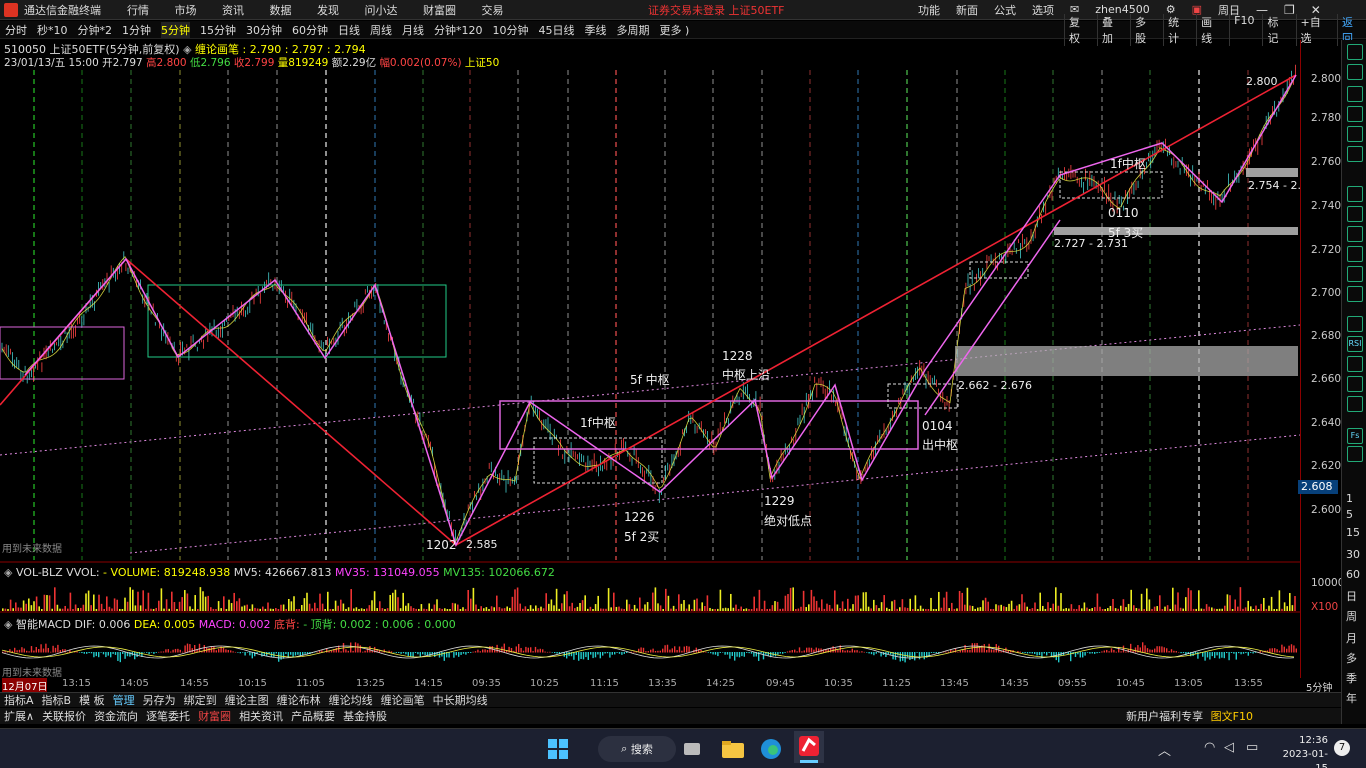 This screenshot has width=1366, height=768. Describe the element at coordinates (511, 30) in the screenshot. I see `period-tab: 10分钟` at that location.